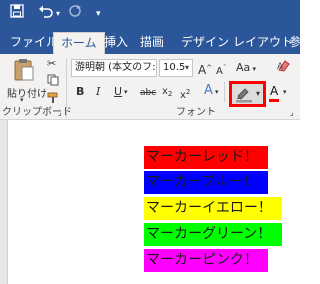 This screenshot has width=320, height=284. I want to click on highlighted-line-red: マーカーレッド！, so click(206, 157).